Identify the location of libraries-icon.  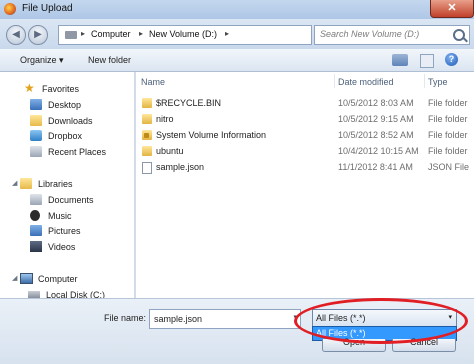
(26, 183).